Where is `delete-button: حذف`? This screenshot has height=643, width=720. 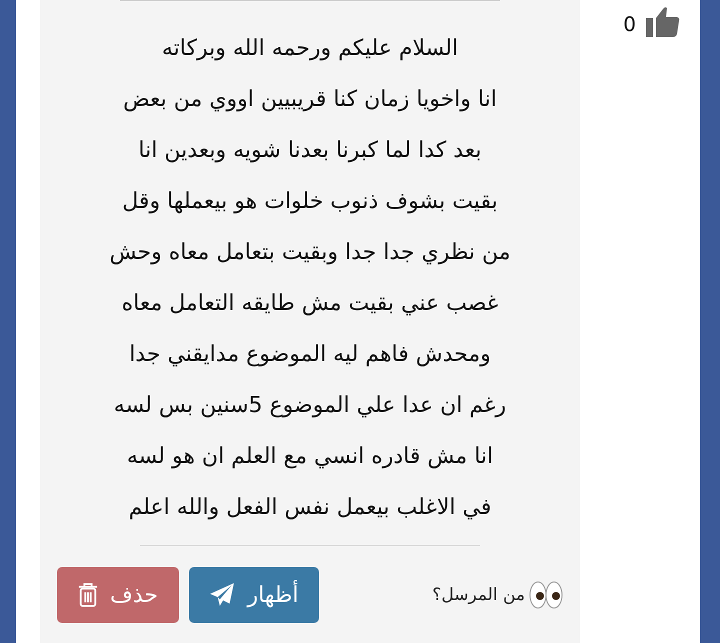
delete-button: حذف is located at coordinates (118, 595).